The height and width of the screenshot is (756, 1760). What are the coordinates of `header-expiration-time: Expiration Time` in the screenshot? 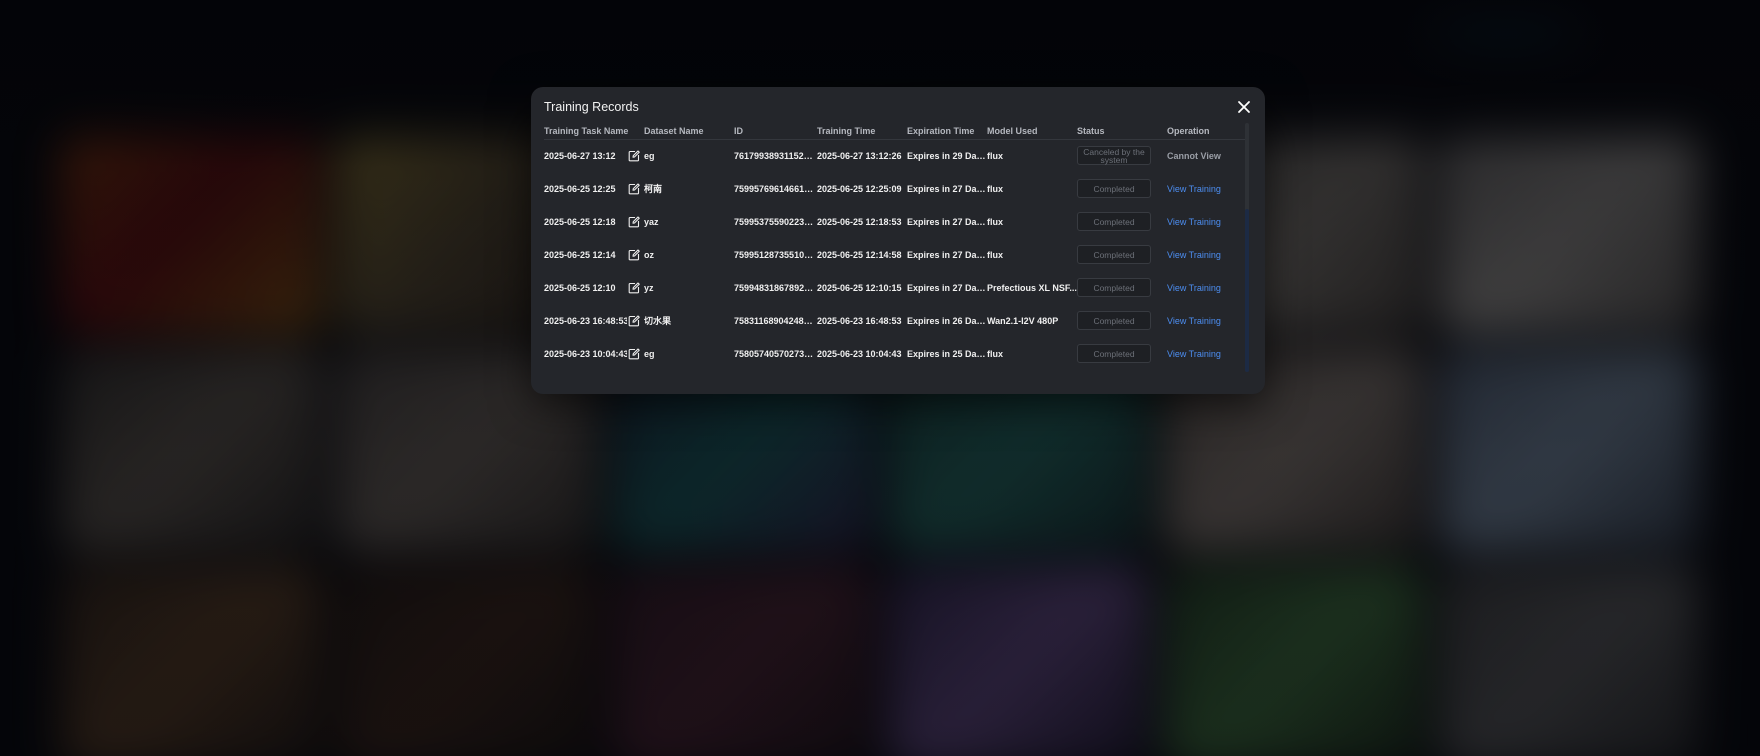 It's located at (941, 131).